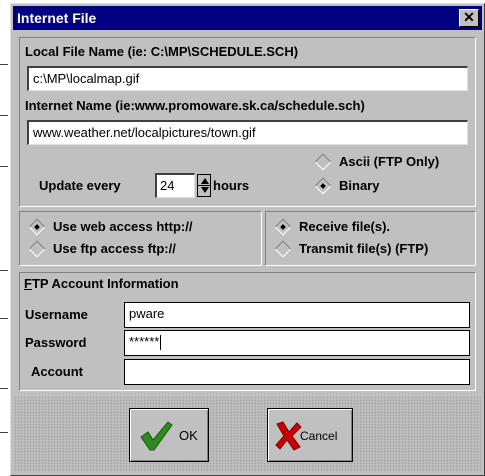  I want to click on background-desktop, so click(4, 238).